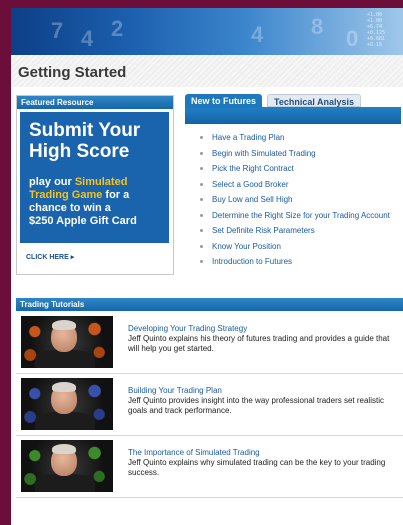 The height and width of the screenshot is (525, 403). What do you see at coordinates (194, 452) in the screenshot?
I see `tutorial-title-link: The Importance of Simulated Trading` at bounding box center [194, 452].